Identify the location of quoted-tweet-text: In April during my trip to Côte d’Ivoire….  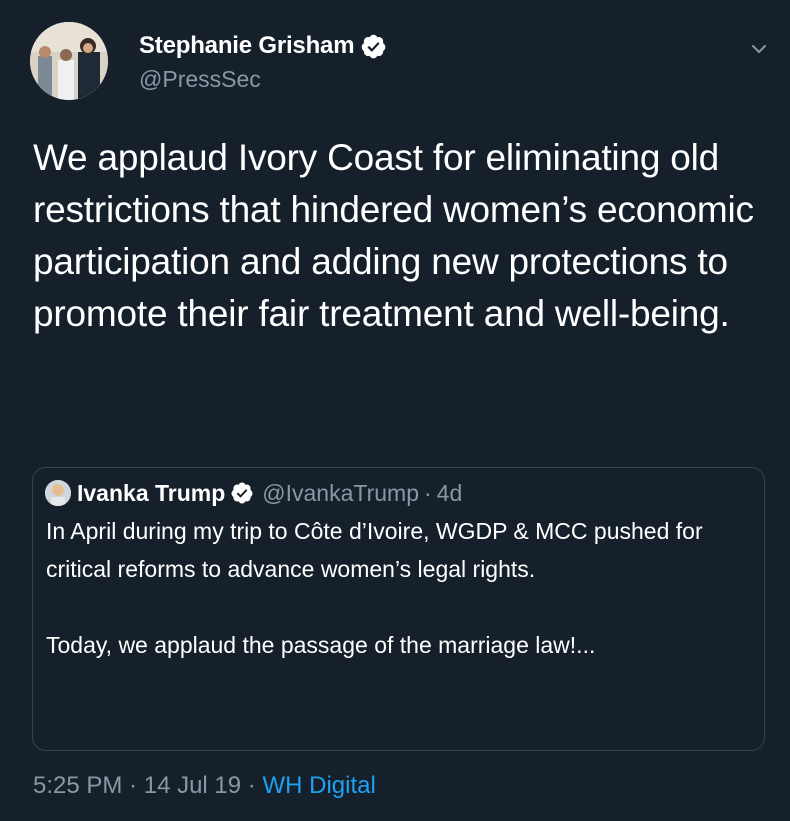
(374, 588).